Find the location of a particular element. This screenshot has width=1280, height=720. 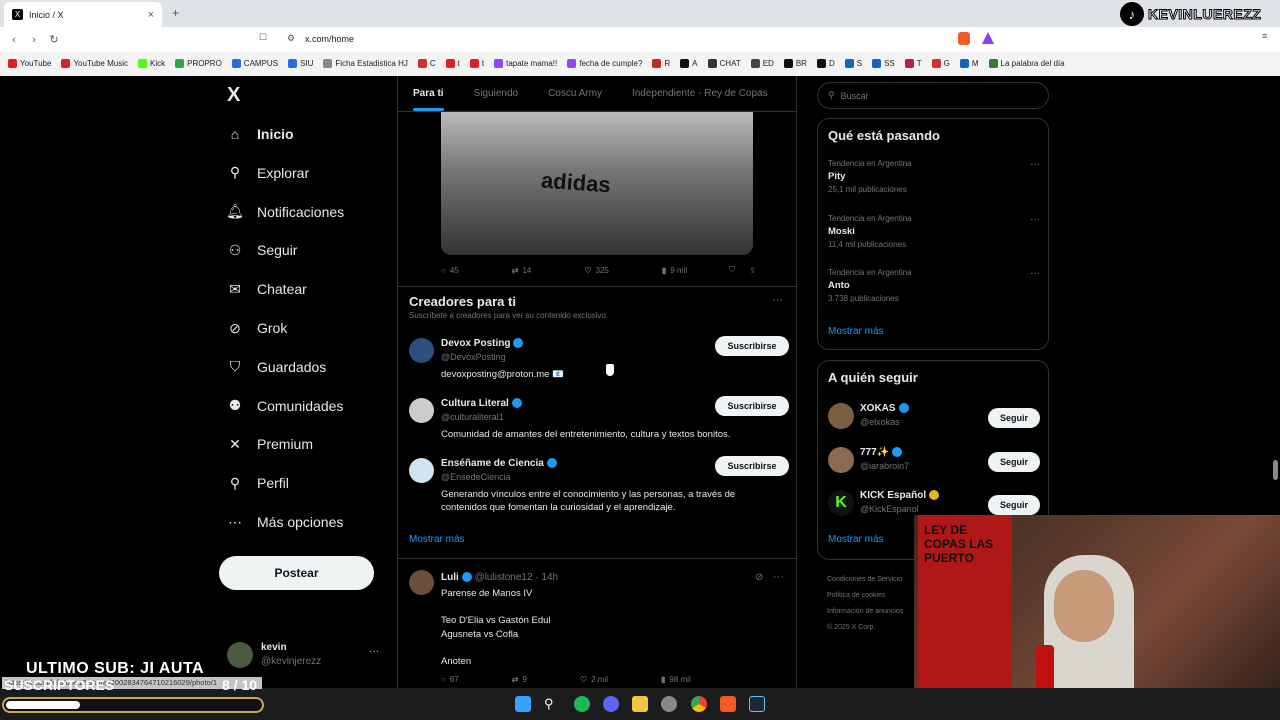

reply-button: ○ 45 is located at coordinates (450, 270).